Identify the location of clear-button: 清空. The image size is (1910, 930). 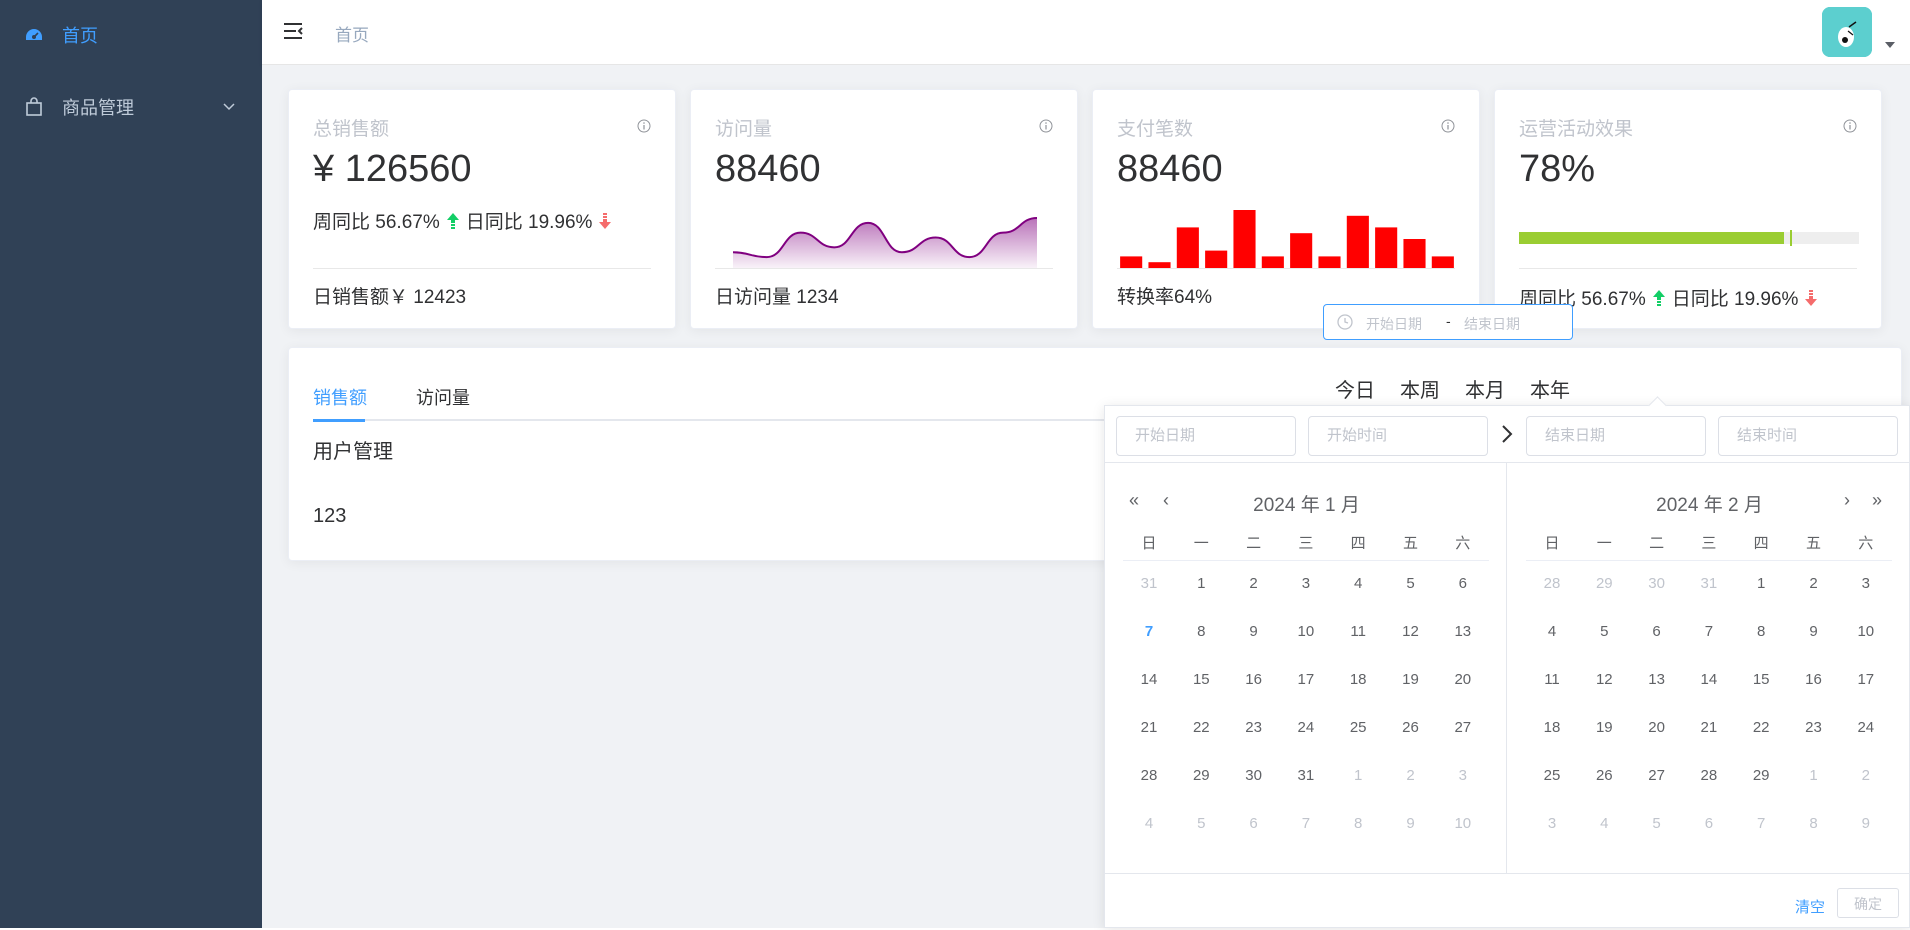
(1810, 906).